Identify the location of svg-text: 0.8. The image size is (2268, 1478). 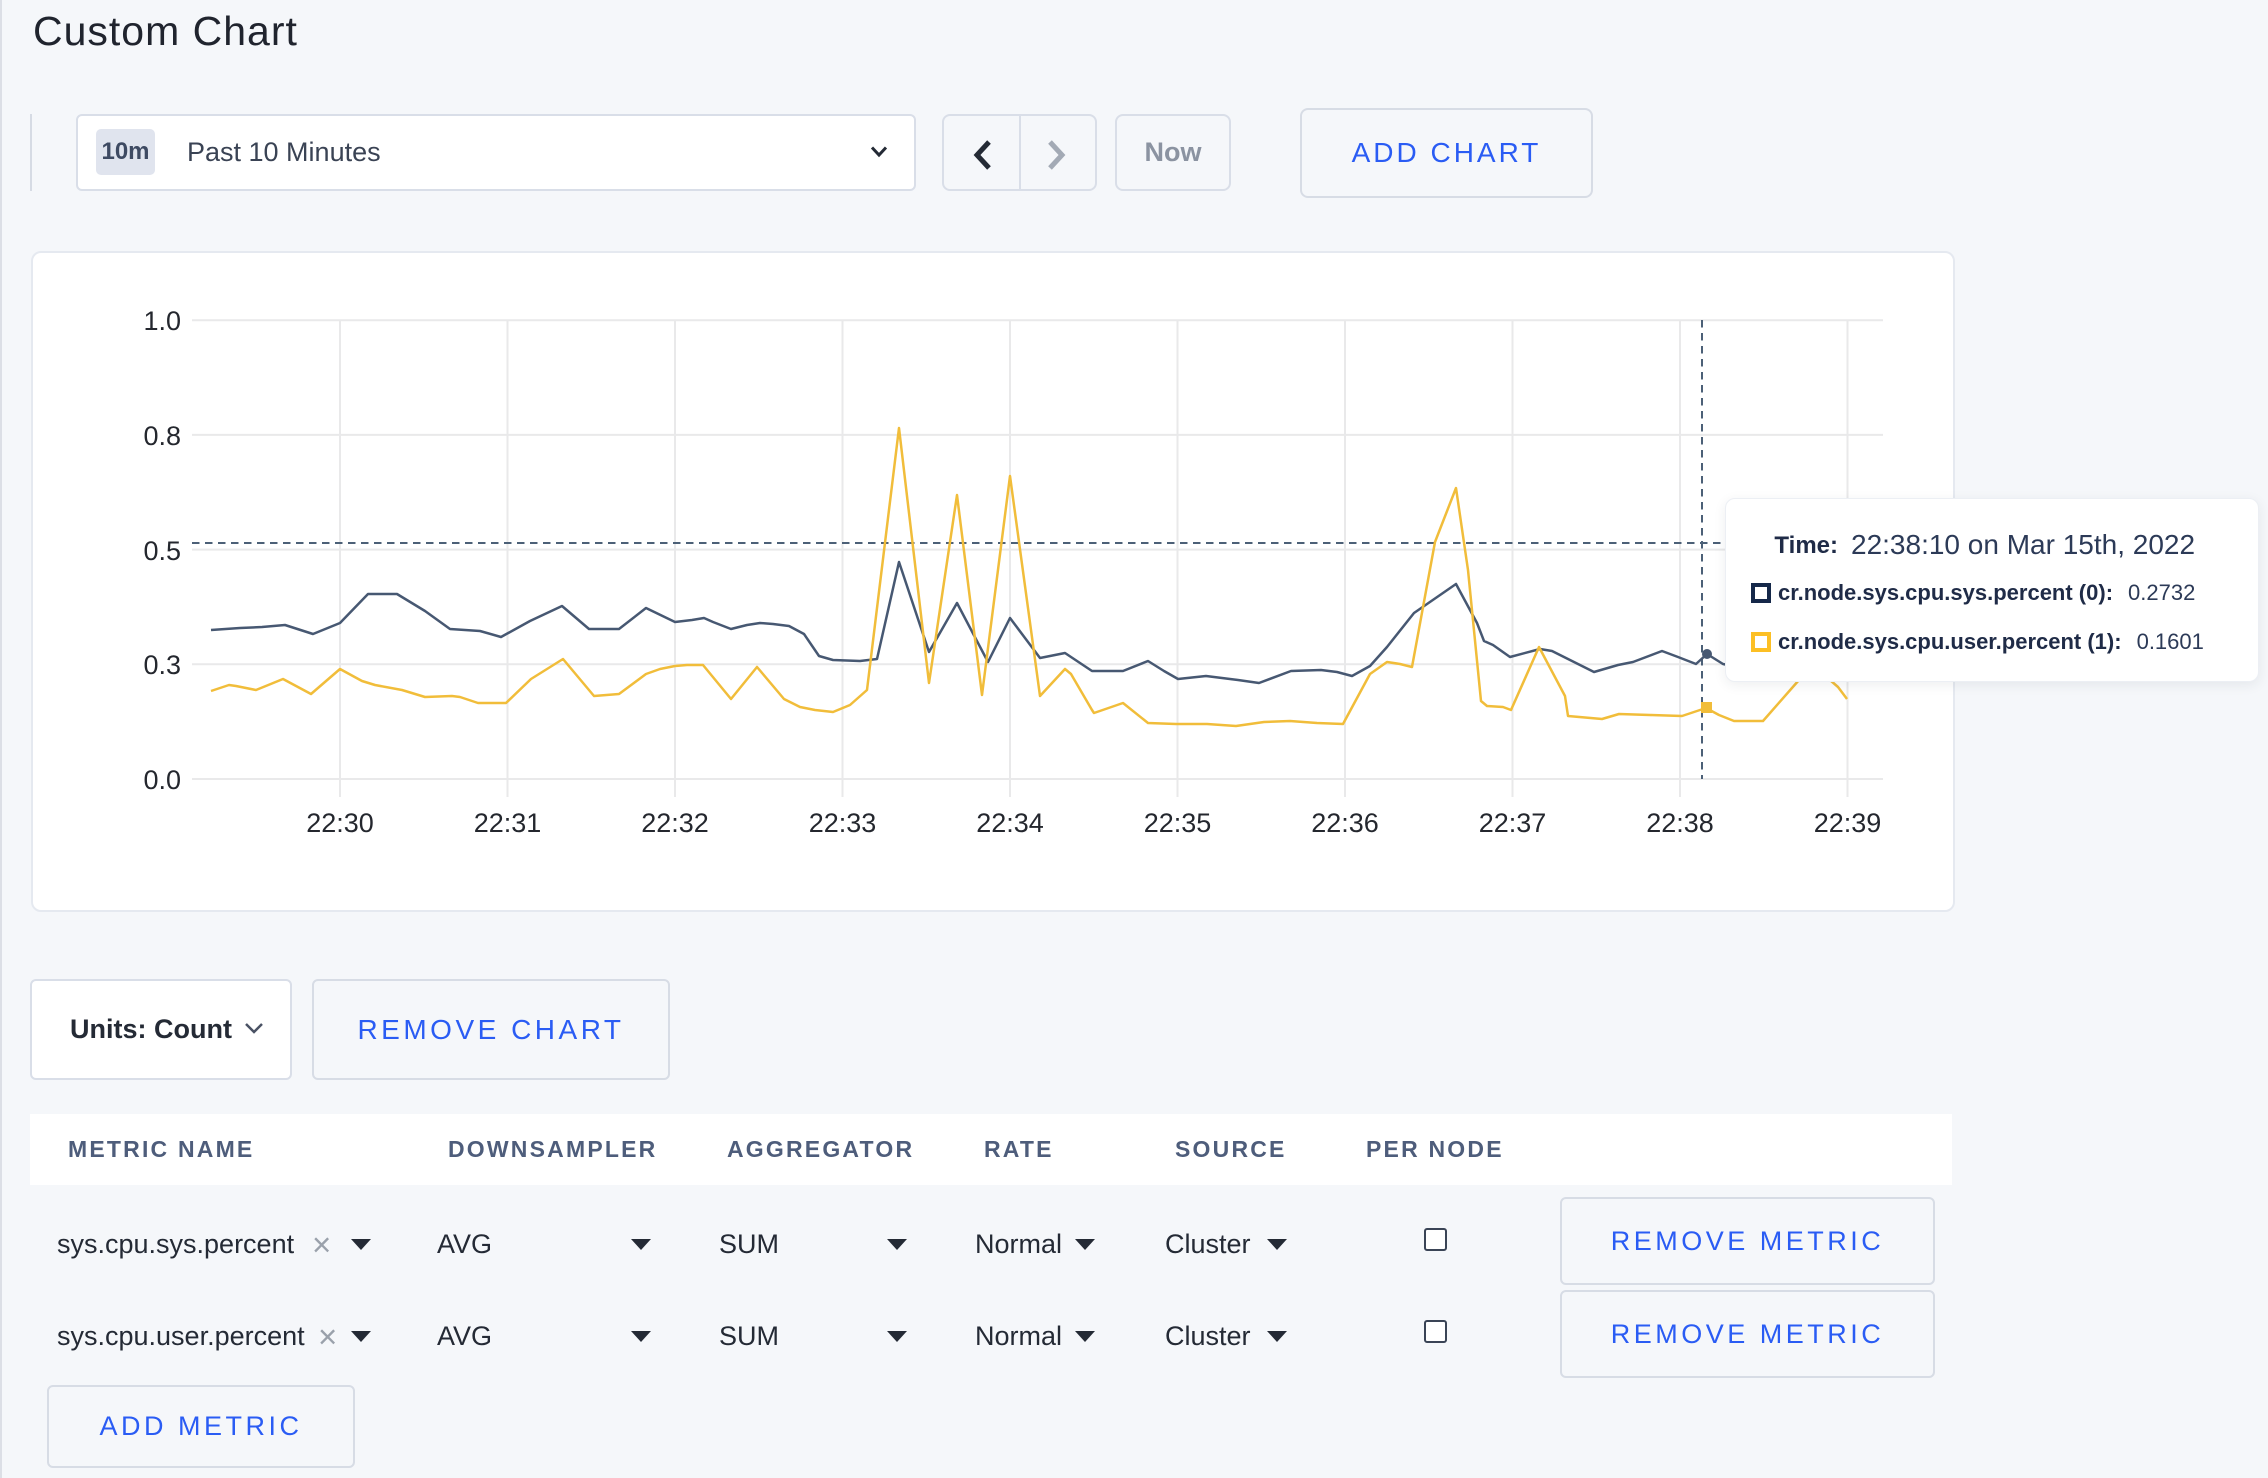
(162, 436).